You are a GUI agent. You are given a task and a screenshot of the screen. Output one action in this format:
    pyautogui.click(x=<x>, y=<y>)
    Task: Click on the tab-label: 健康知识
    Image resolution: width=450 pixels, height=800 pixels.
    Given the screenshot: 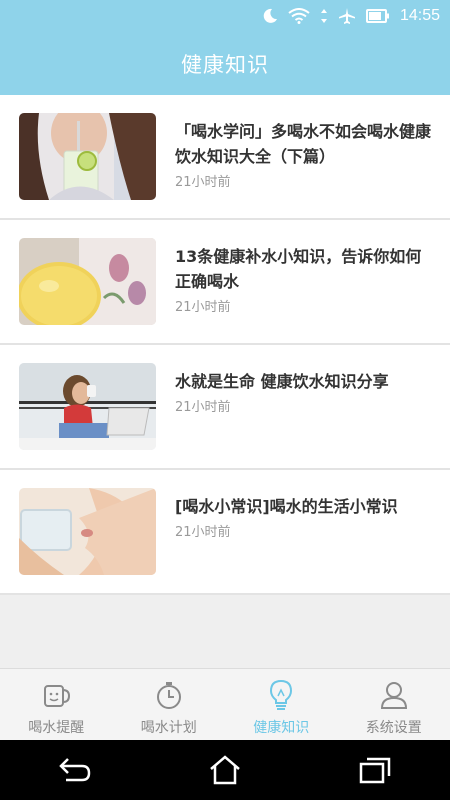 What is the action you would take?
    pyautogui.click(x=281, y=728)
    